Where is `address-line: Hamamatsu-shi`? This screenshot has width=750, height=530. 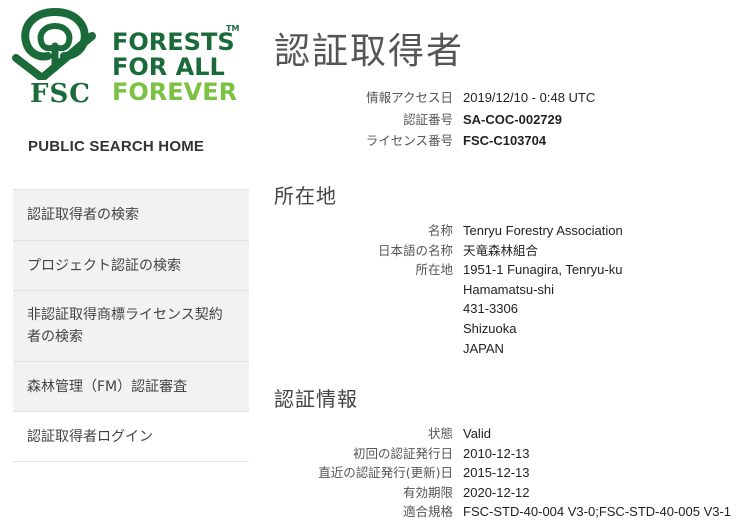
address-line: Hamamatsu-shi is located at coordinates (509, 289).